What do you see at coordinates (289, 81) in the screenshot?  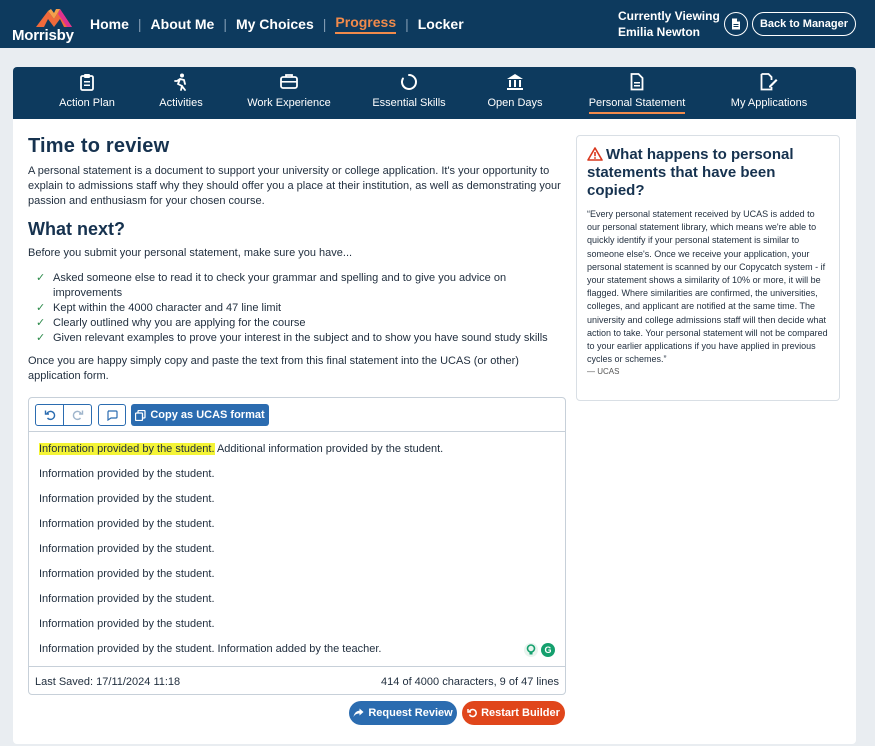 I see `briefcase-icon` at bounding box center [289, 81].